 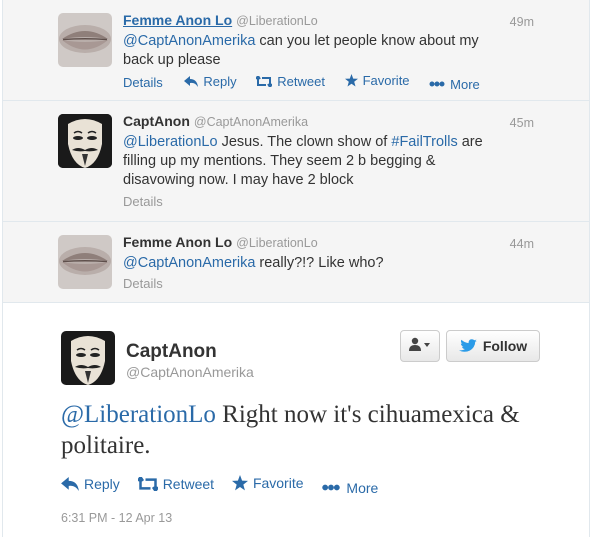 I want to click on tweet-text: @CaptAnonAmerika really?!? Like who?, so click(x=313, y=263).